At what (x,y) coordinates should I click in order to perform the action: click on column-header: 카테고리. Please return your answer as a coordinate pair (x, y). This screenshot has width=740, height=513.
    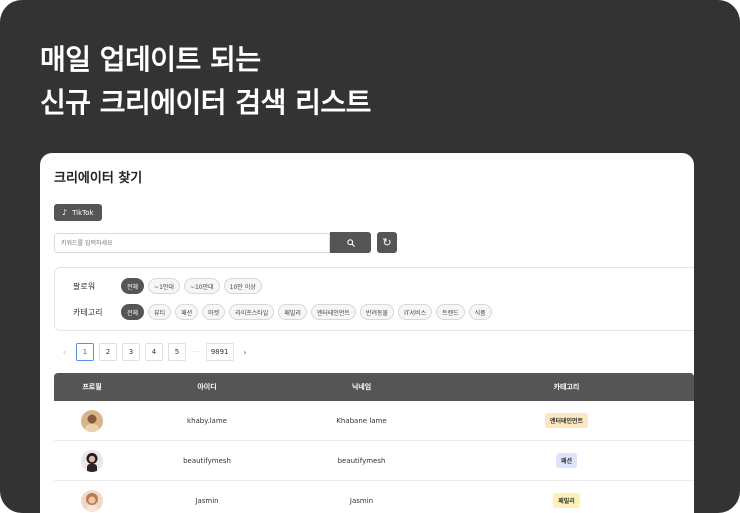
    Looking at the image, I should click on (566, 387).